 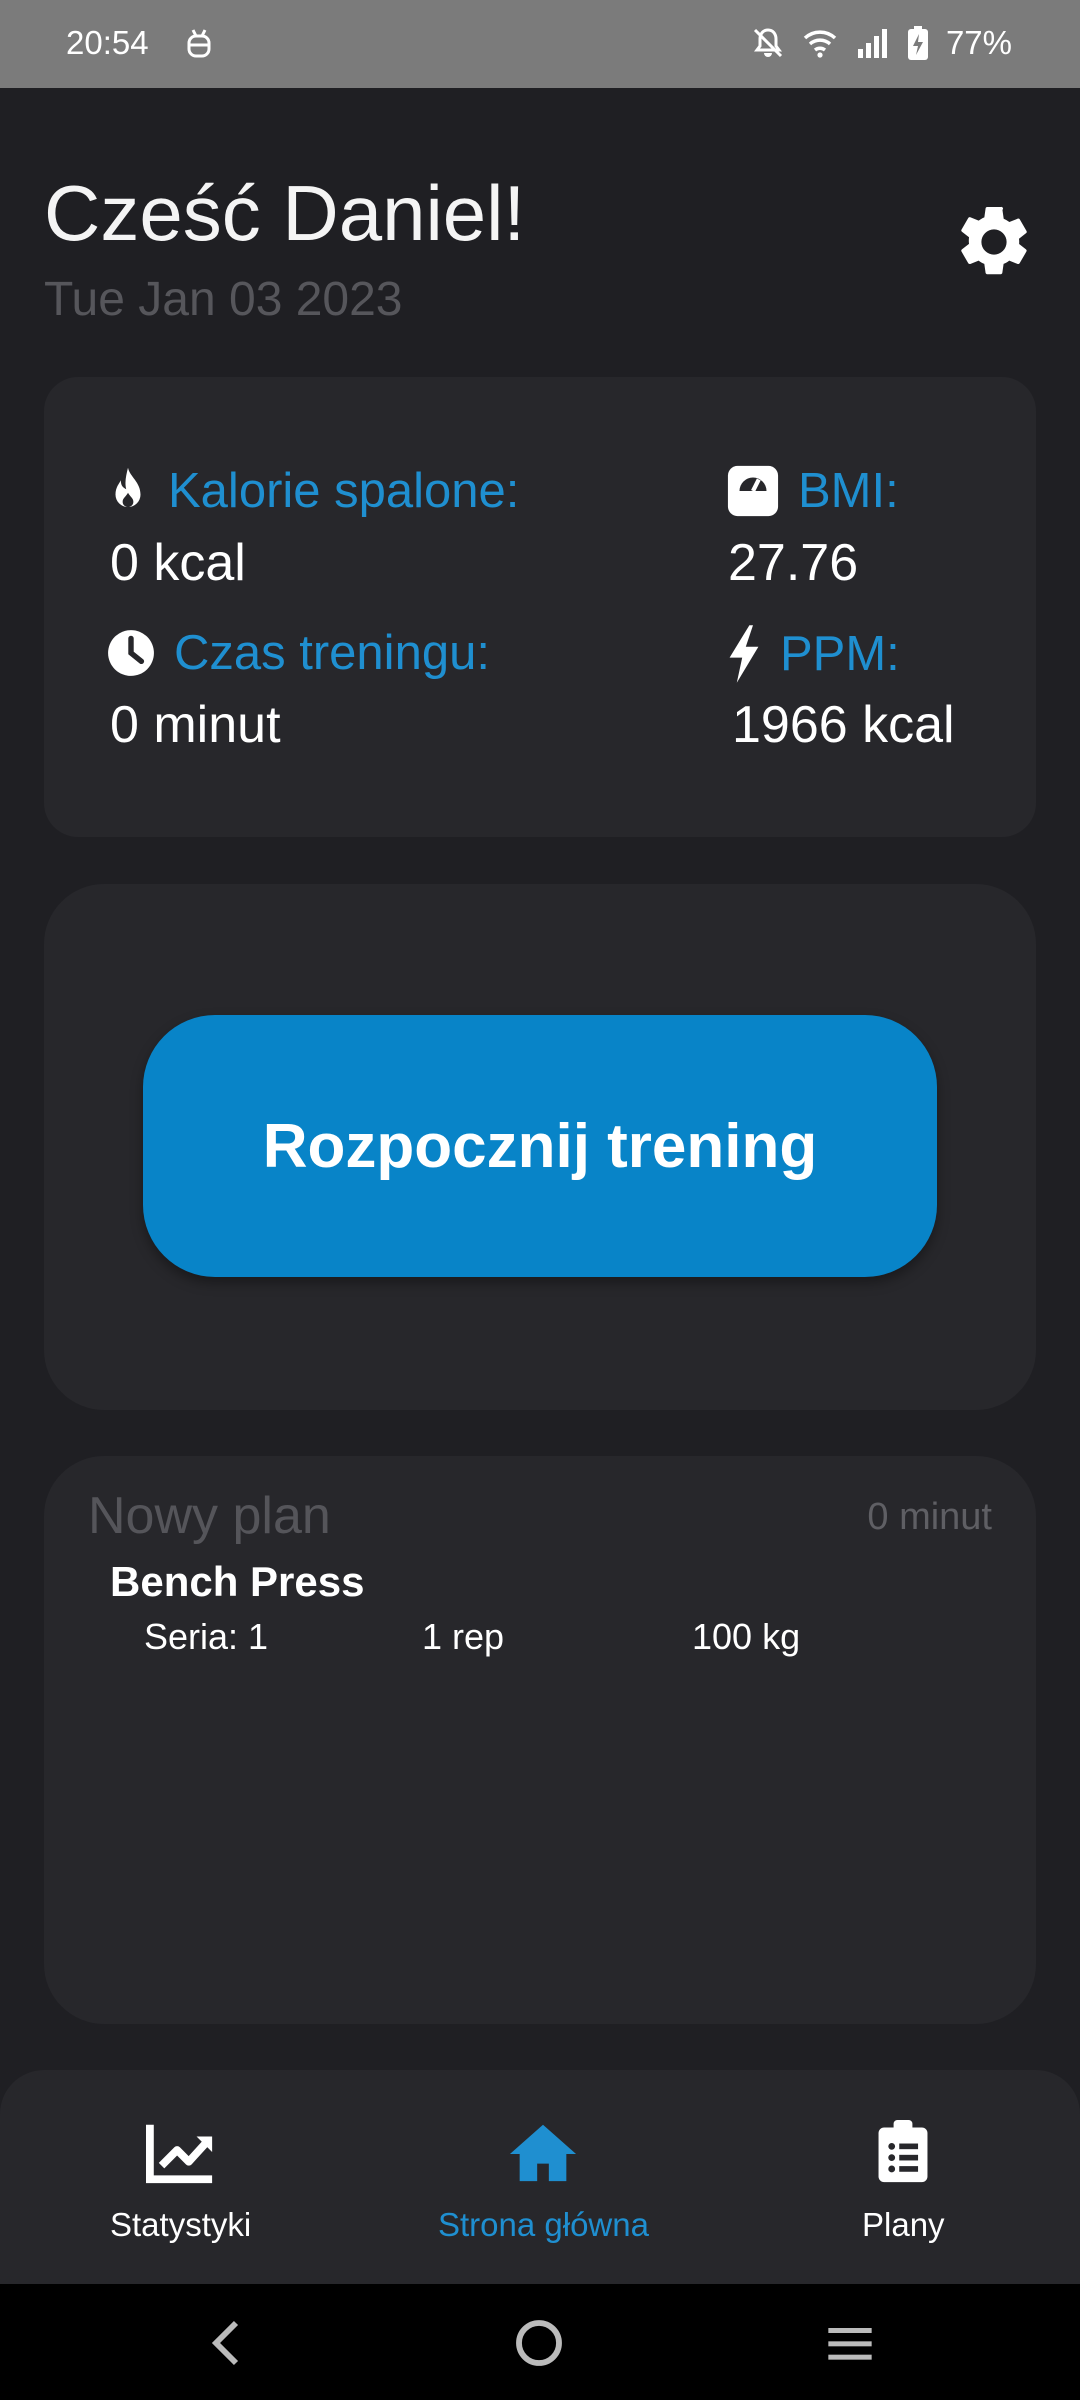 I want to click on system-navigation-bar, so click(x=540, y=2342).